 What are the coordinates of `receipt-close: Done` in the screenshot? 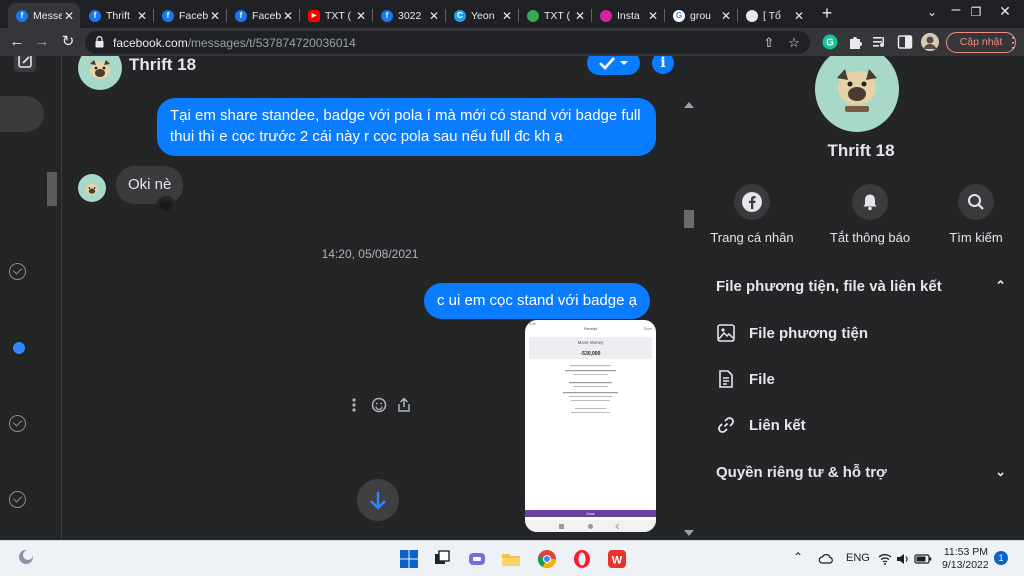 It's located at (648, 329).